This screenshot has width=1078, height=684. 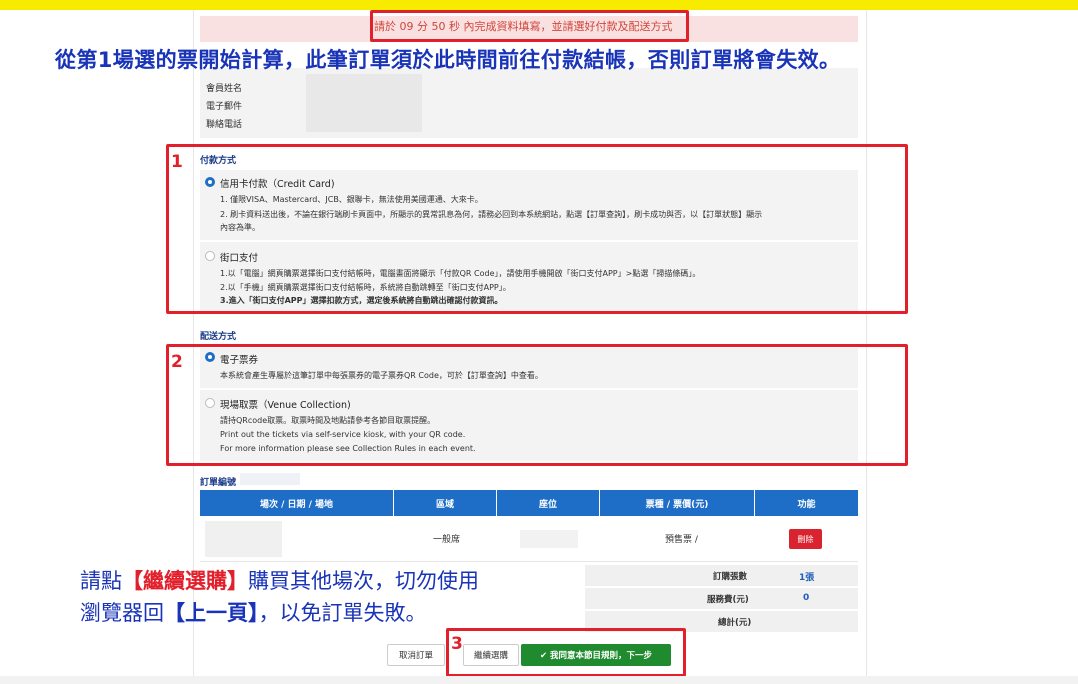 What do you see at coordinates (728, 600) in the screenshot?
I see `fee-label: 服務費(元)` at bounding box center [728, 600].